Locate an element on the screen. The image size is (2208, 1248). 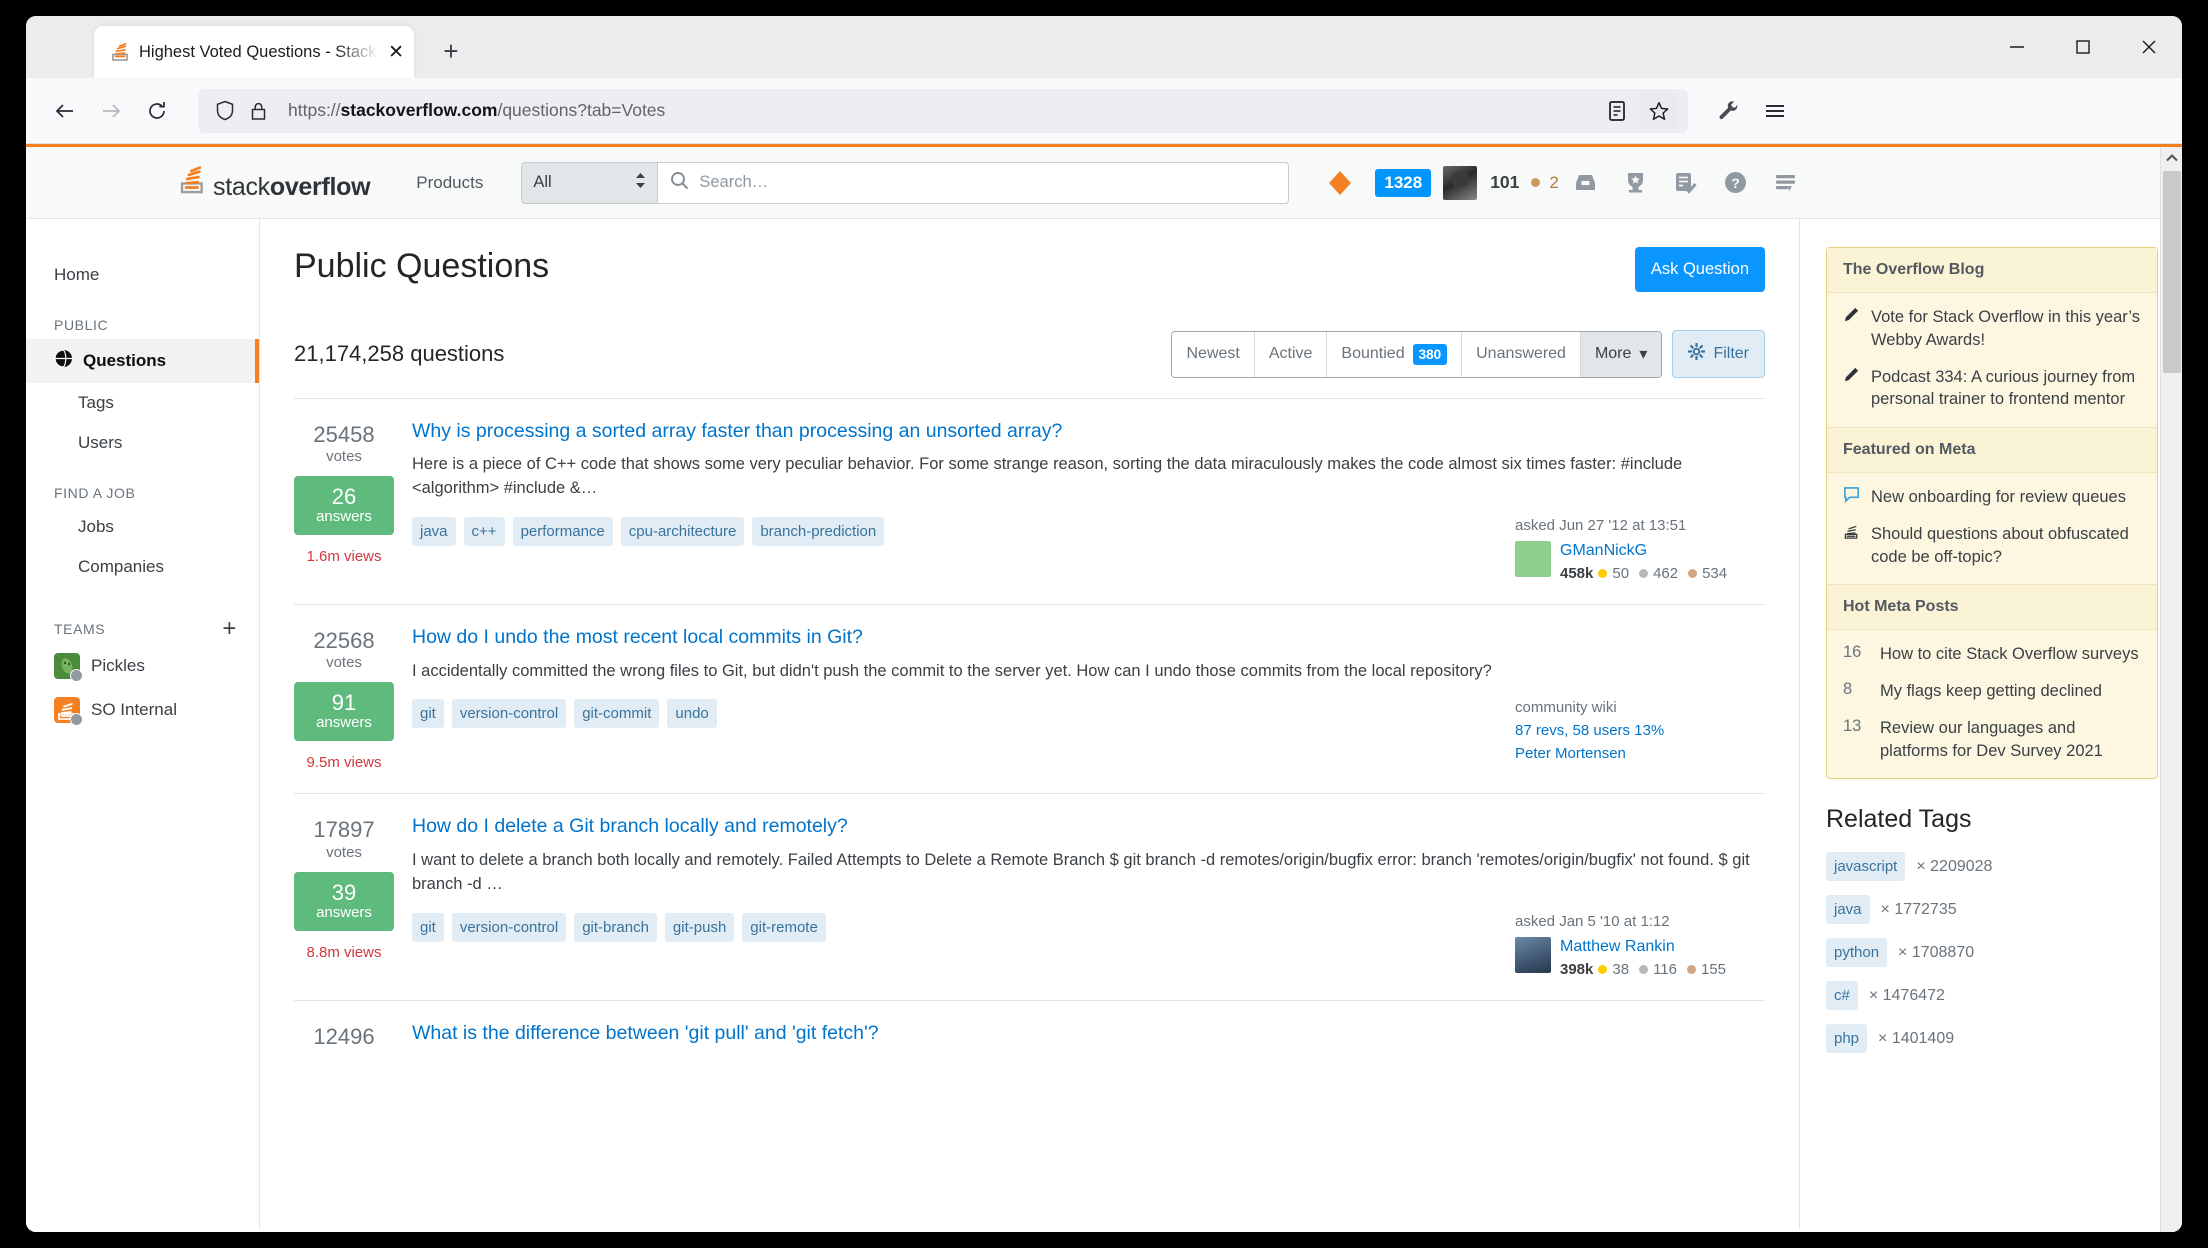
tag: performance is located at coordinates (562, 532).